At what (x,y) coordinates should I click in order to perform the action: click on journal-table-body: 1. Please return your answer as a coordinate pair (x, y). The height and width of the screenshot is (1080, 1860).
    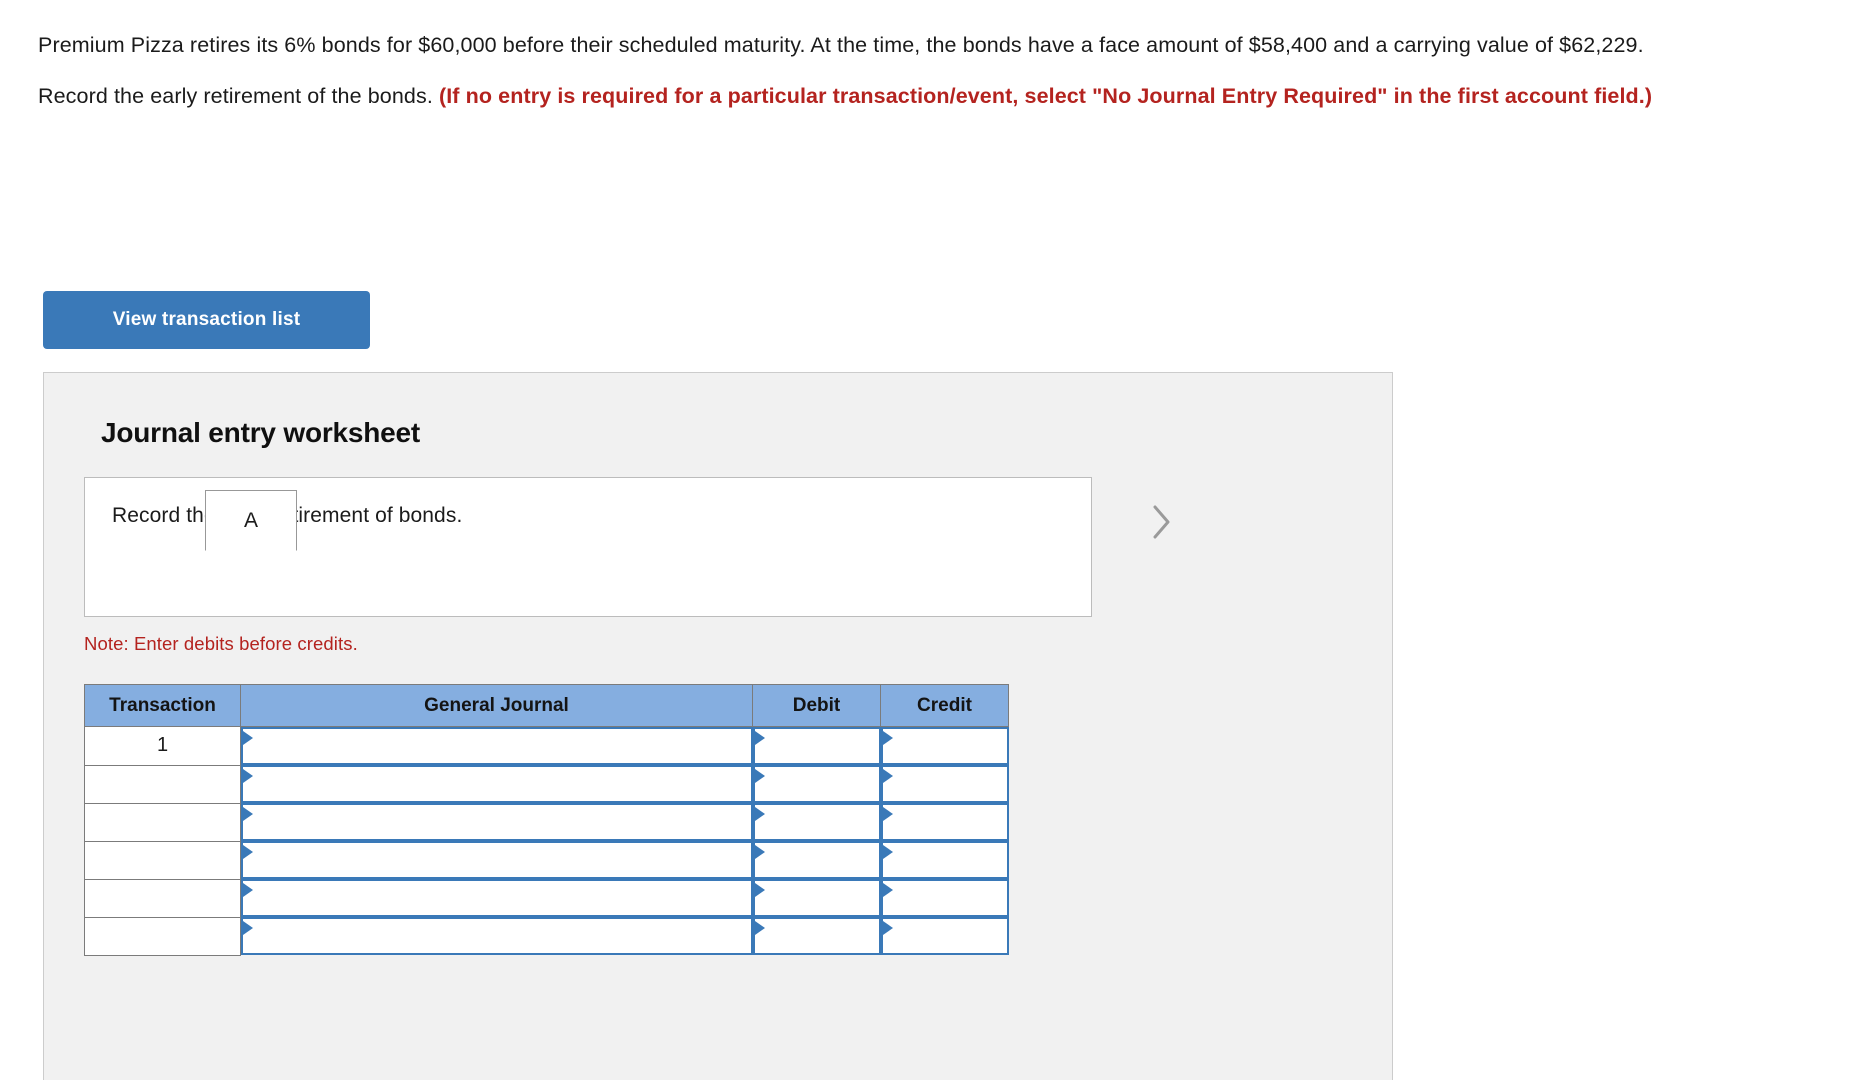
    Looking at the image, I should click on (546, 841).